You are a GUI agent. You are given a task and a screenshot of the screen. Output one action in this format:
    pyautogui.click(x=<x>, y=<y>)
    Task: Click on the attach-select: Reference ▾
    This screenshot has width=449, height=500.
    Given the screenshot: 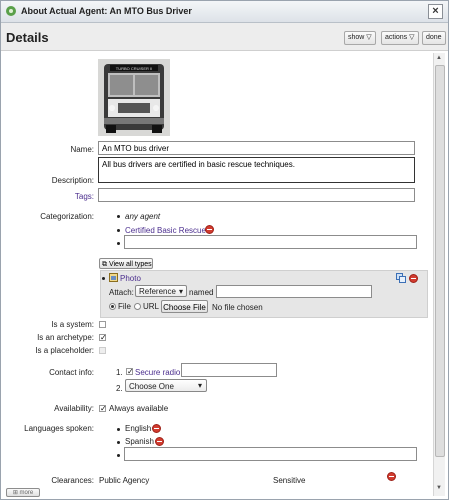 What is the action you would take?
    pyautogui.click(x=161, y=291)
    